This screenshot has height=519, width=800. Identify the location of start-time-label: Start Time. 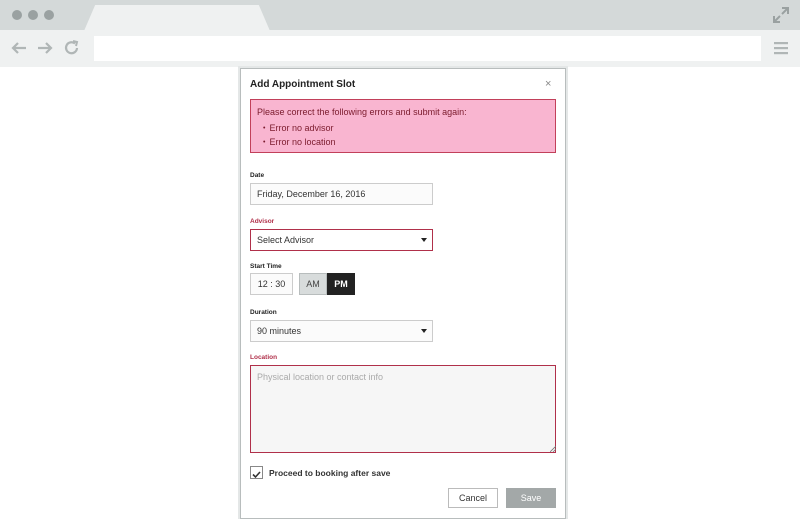
(266, 266).